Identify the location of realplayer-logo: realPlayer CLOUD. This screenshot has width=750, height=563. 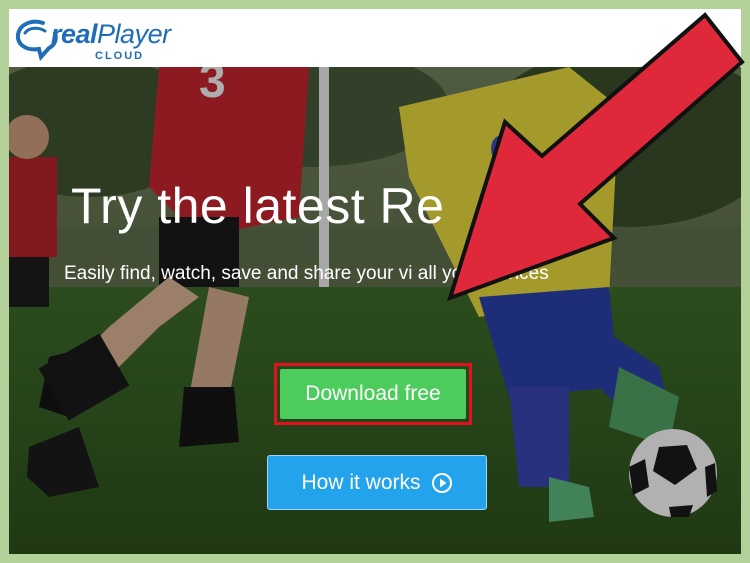
(103, 39).